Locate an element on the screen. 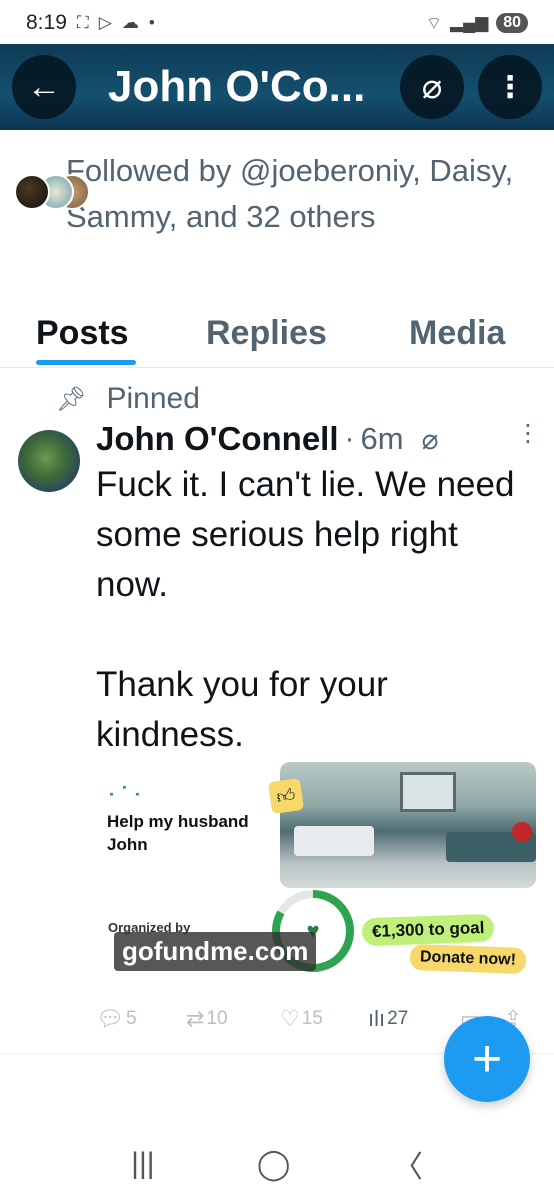 This screenshot has height=1200, width=554. card-title: Help my husband John is located at coordinates (178, 833).